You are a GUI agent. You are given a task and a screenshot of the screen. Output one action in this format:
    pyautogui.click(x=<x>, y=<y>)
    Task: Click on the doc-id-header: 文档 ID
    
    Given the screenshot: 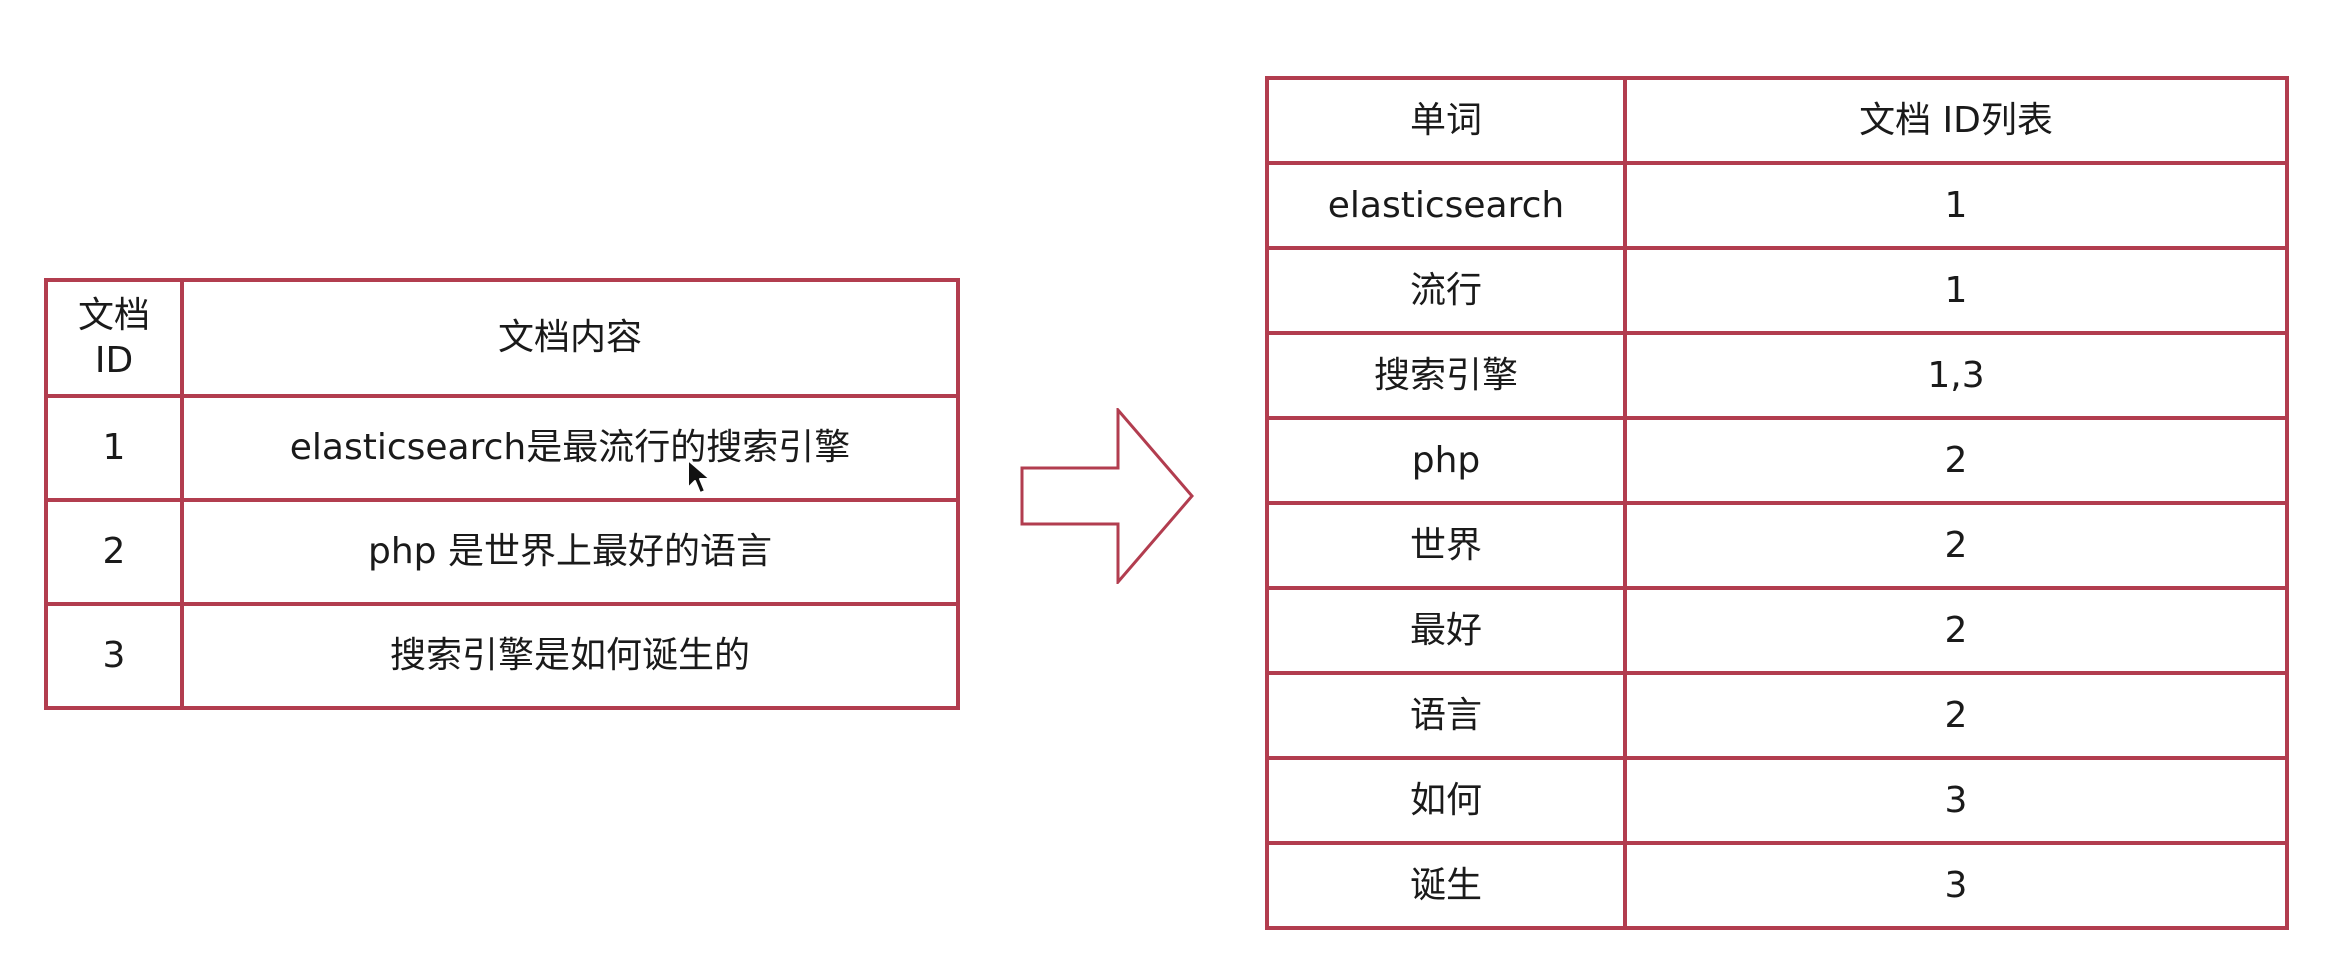 What is the action you would take?
    pyautogui.click(x=114, y=338)
    